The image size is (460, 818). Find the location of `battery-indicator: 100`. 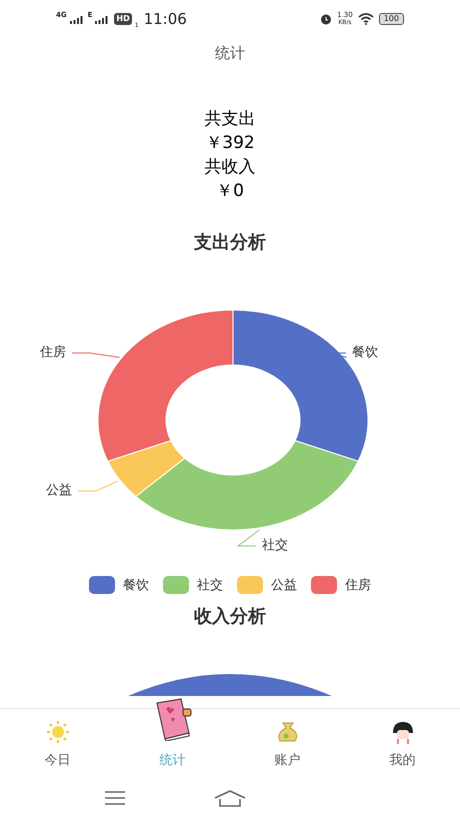

battery-indicator: 100 is located at coordinates (391, 19).